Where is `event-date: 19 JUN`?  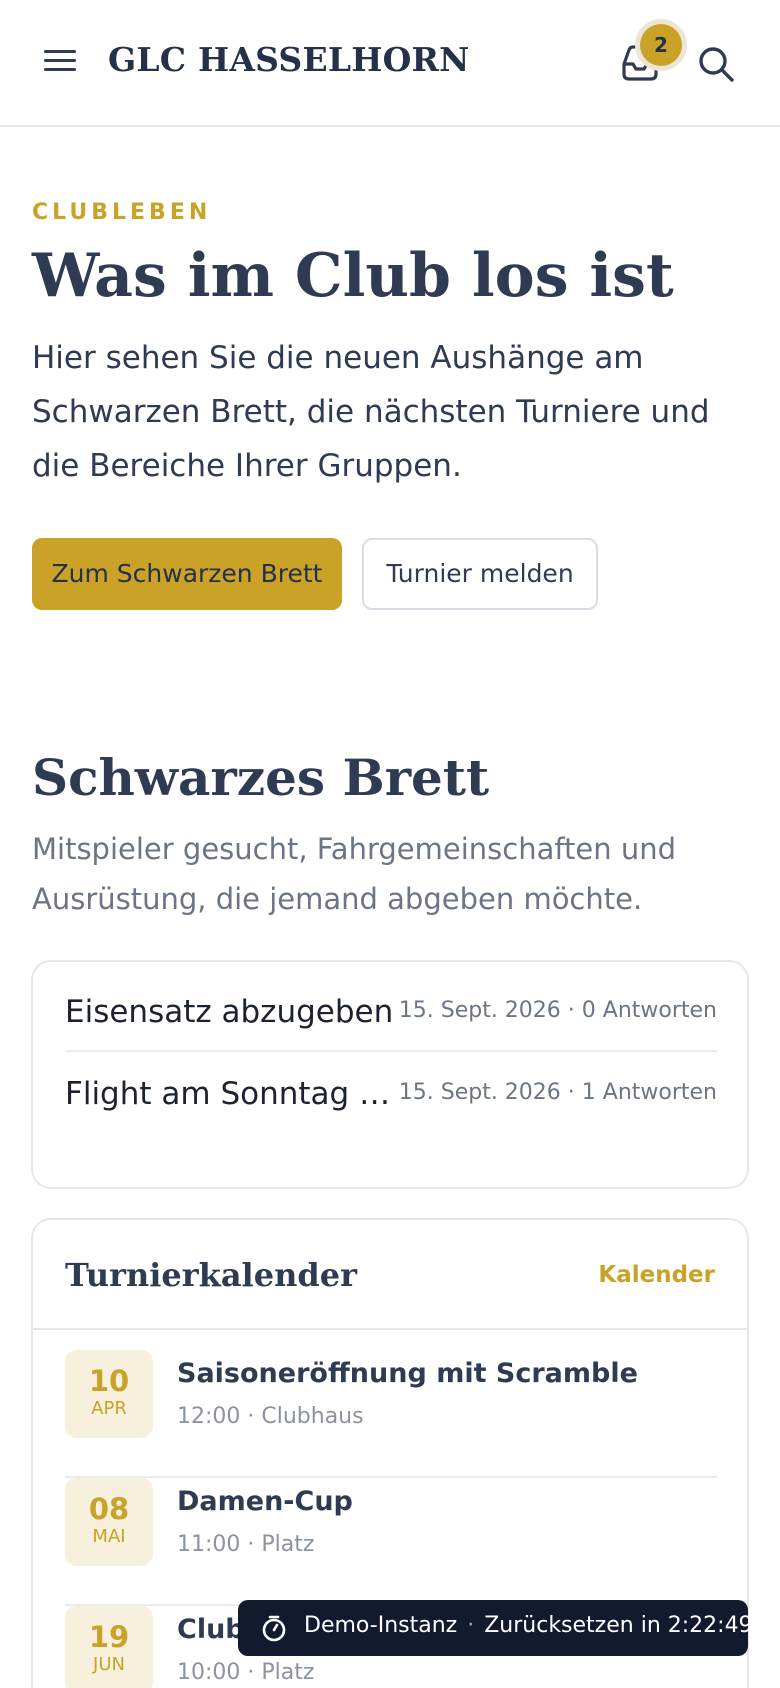 event-date: 19 JUN is located at coordinates (109, 1647).